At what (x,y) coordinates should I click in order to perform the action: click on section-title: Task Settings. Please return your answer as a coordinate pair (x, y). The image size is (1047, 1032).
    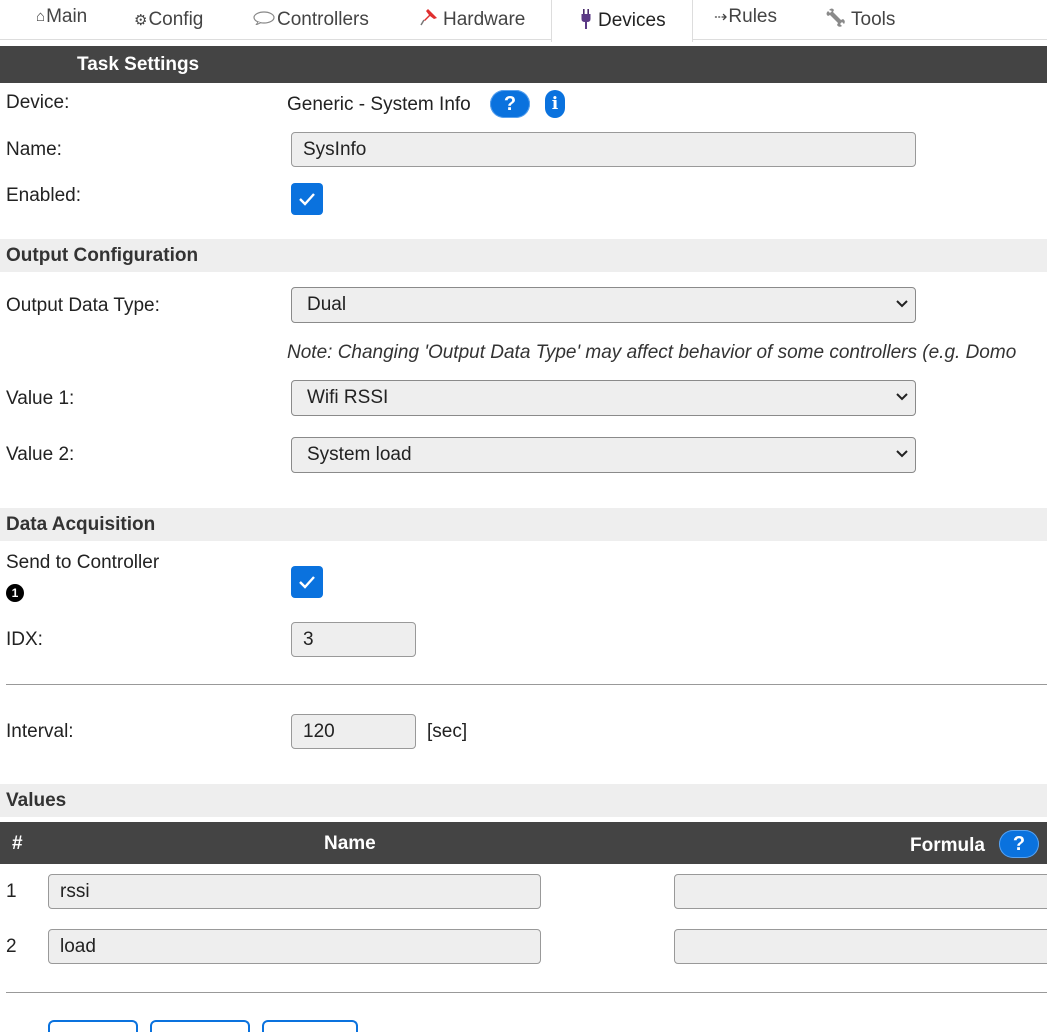
    Looking at the image, I should click on (138, 64).